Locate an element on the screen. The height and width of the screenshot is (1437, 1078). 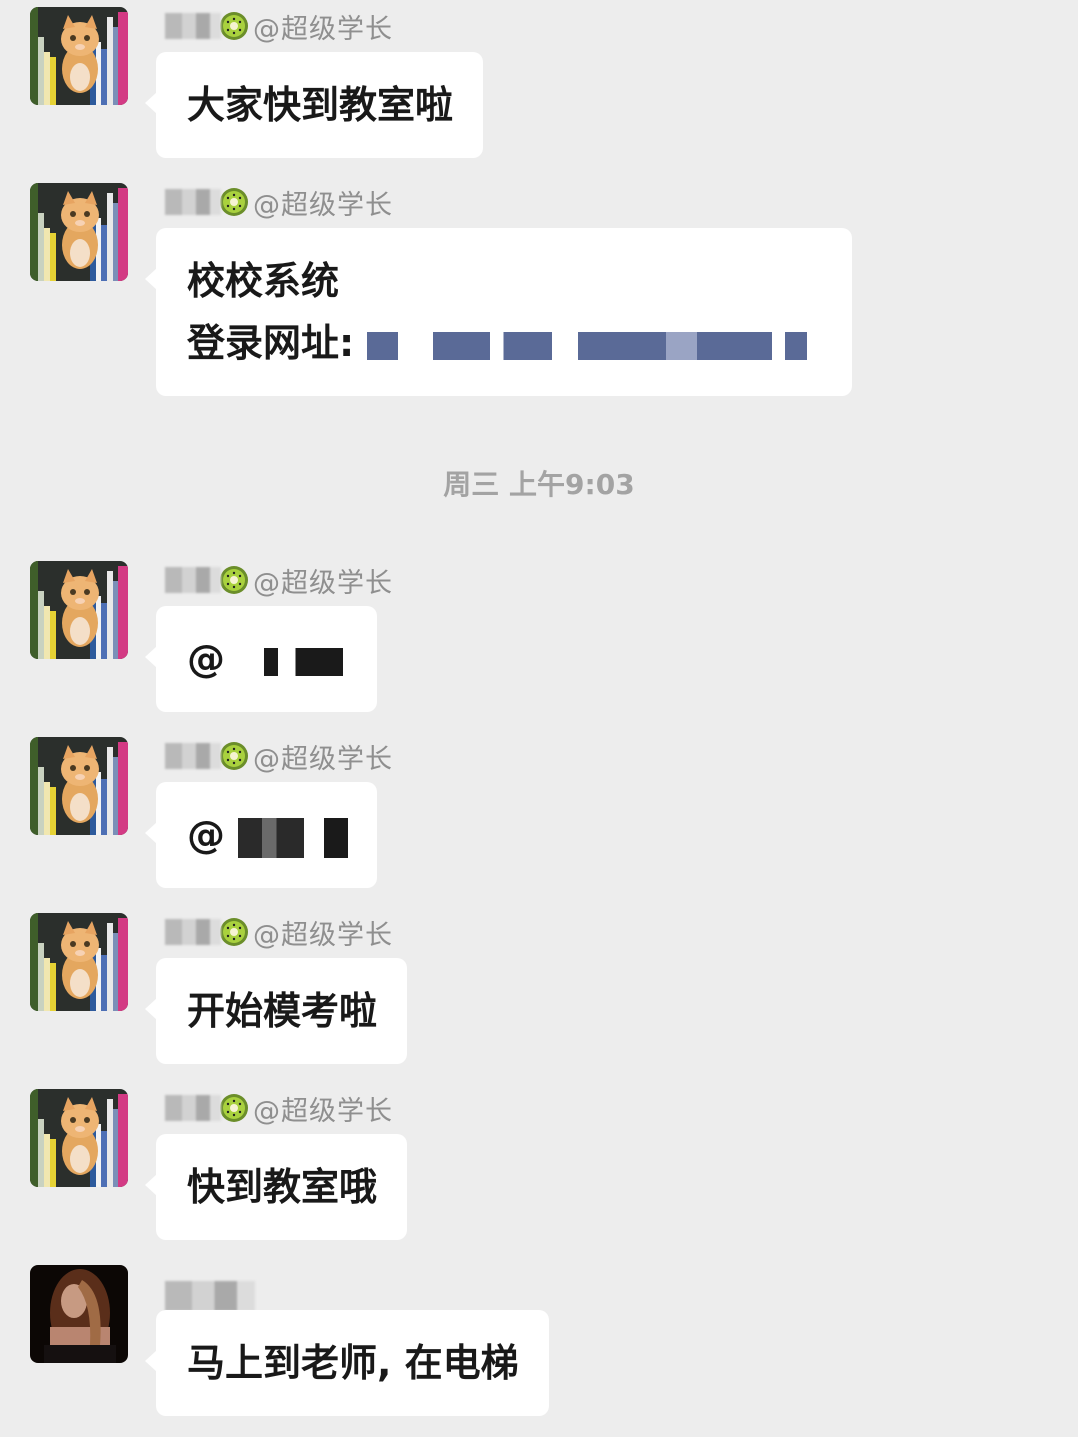
message-bubble: 快到教室哦 is located at coordinates (276, 1187).